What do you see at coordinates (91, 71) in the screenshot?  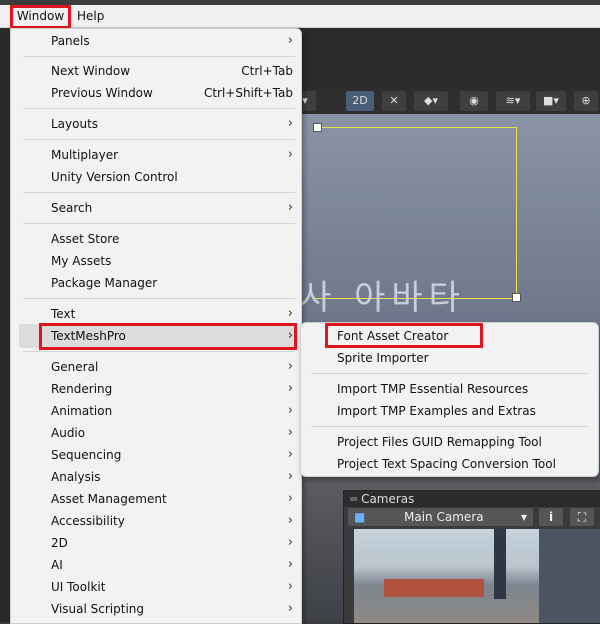 I see `menu-item-label: Next Window` at bounding box center [91, 71].